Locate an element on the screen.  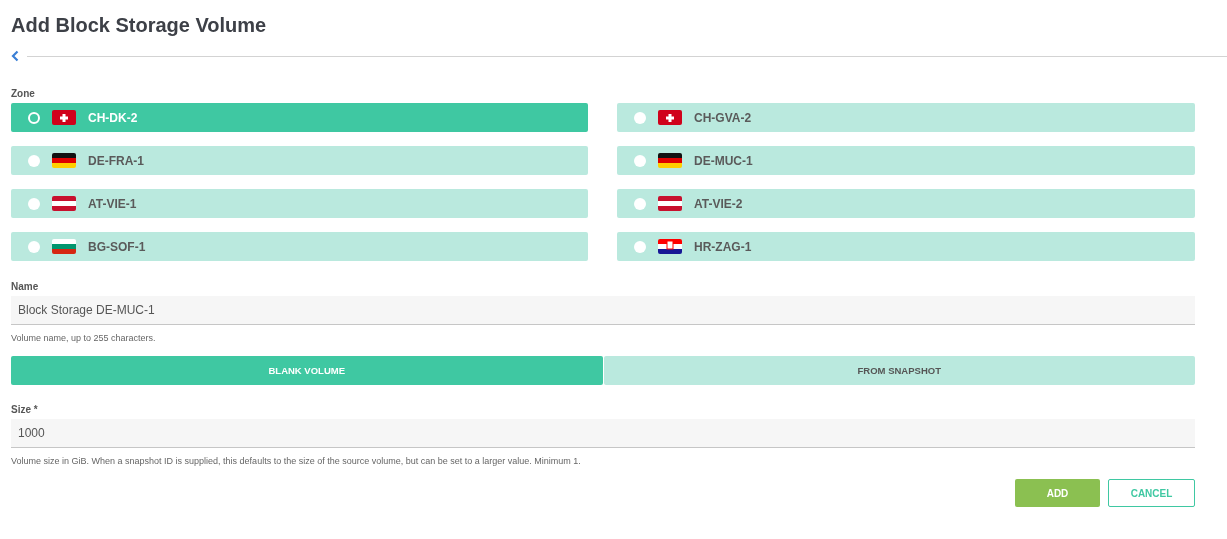
size-help-text: Volume size in GiB. When a snapshot ID is supplied, this defaults to the size of the source volume, but can be set to a larger value. Minimum 1. is located at coordinates (296, 461).